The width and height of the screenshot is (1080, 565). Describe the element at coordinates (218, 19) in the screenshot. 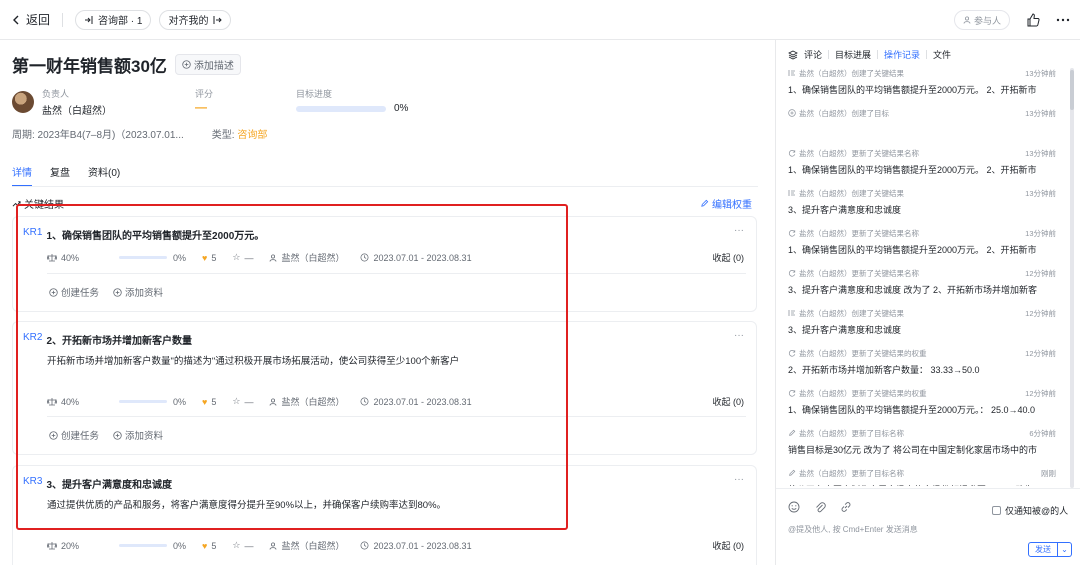

I see `align-right-icon` at that location.